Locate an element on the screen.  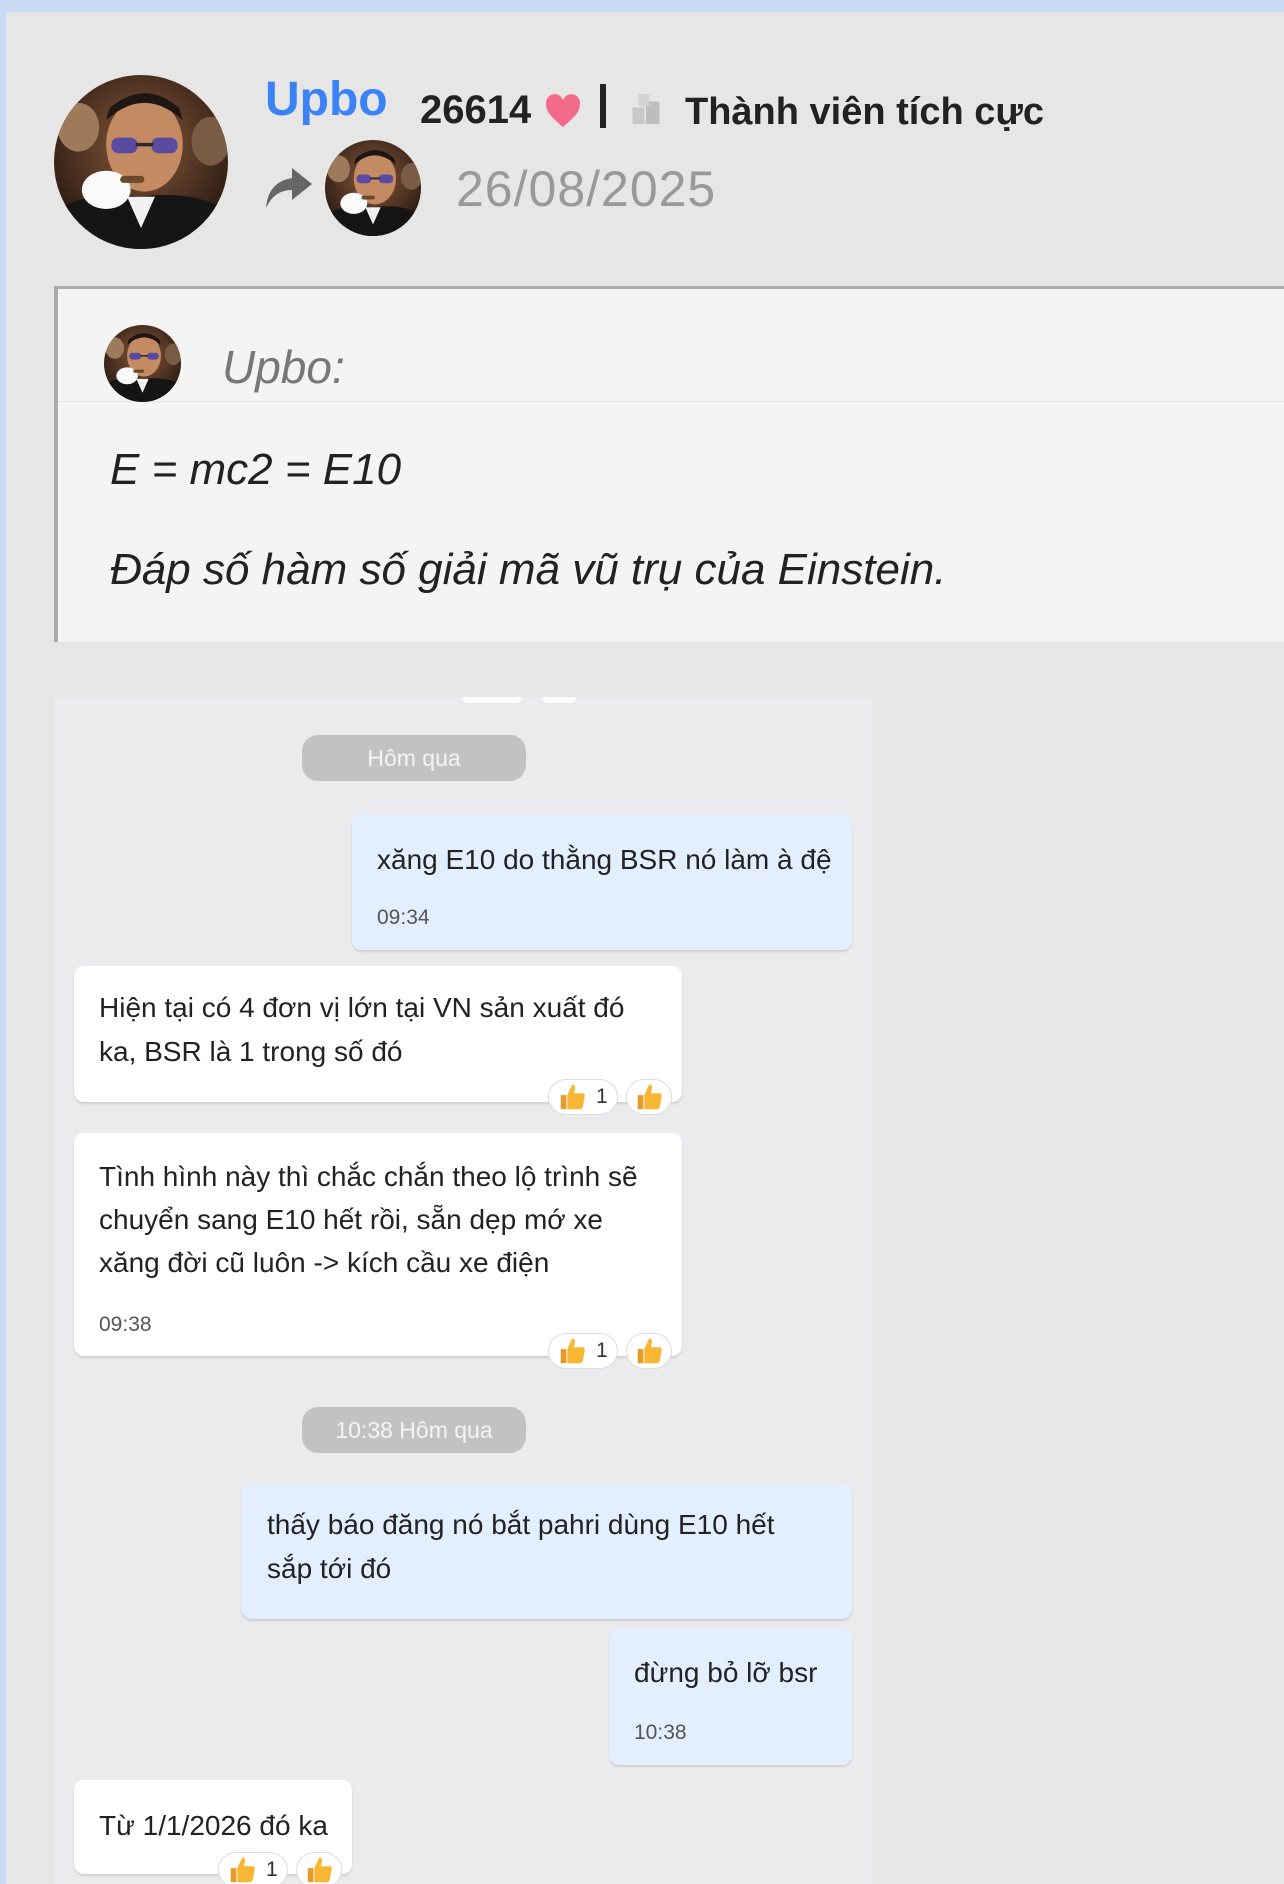
post-date: 26/08/2025 is located at coordinates (586, 189).